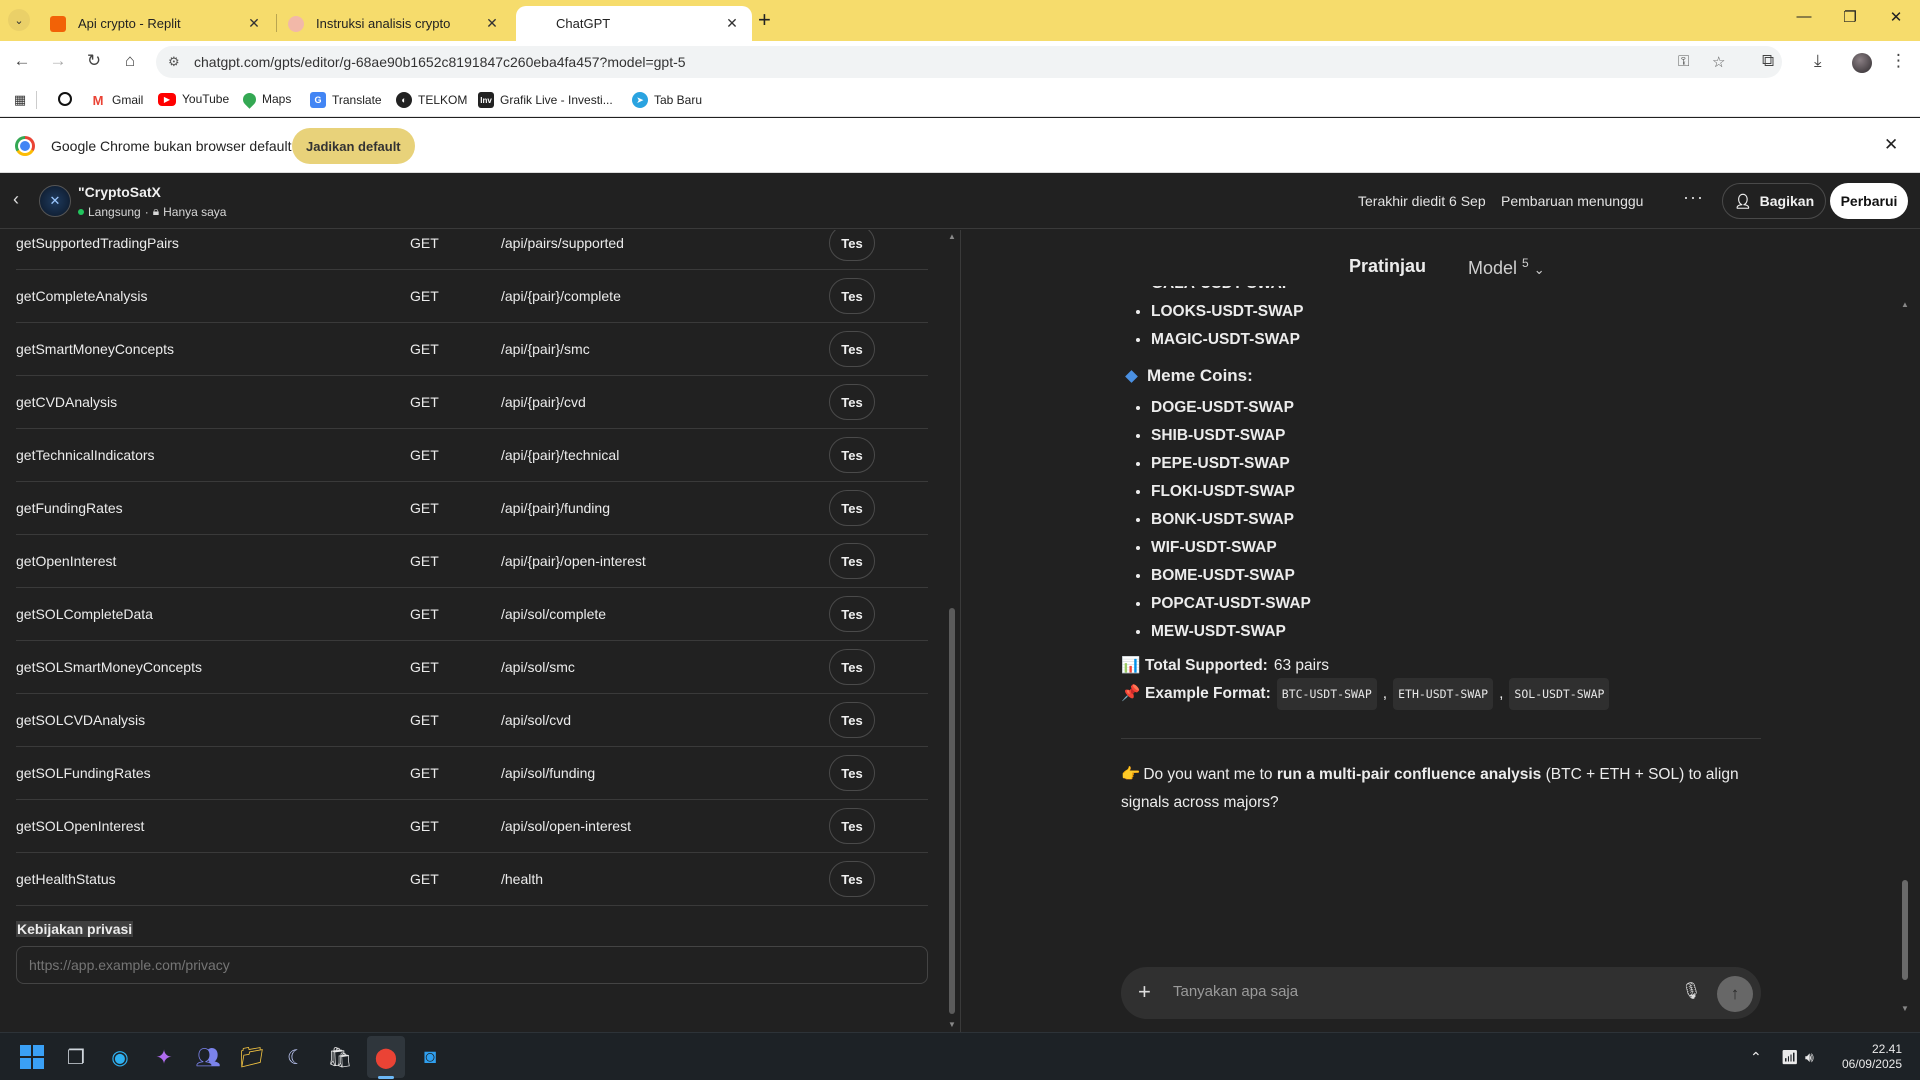  Describe the element at coordinates (1809, 1057) in the screenshot. I see `volume-icon: 🔊︎` at that location.